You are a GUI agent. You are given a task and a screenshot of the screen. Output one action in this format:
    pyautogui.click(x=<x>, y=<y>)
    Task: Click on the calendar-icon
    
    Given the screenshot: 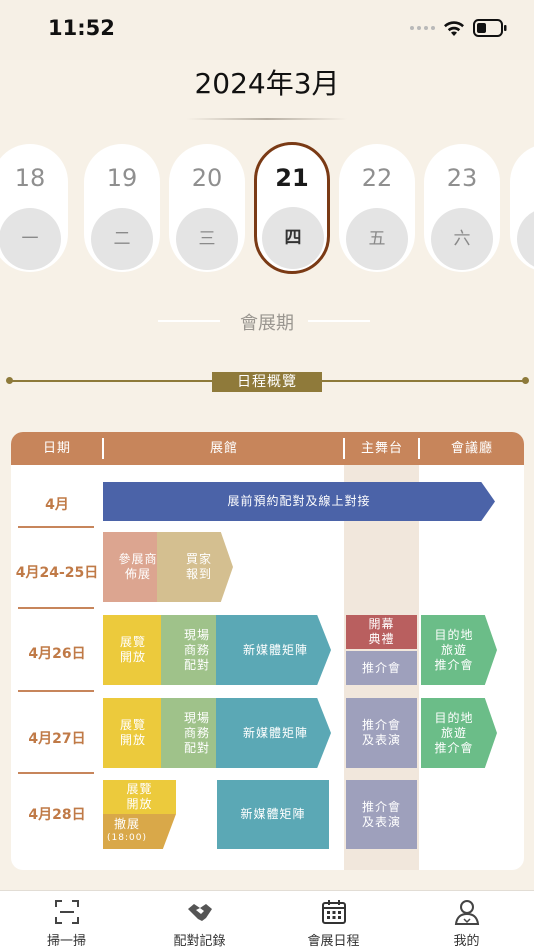 What is the action you would take?
    pyautogui.click(x=334, y=912)
    